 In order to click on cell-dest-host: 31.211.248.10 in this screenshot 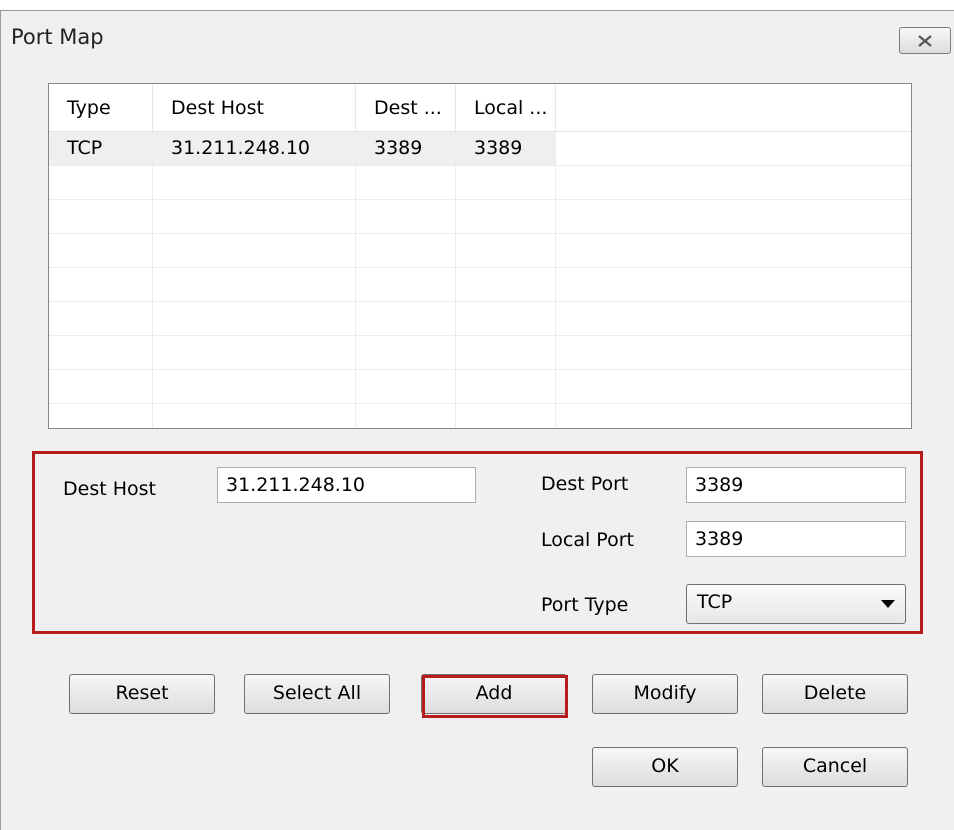, I will do `click(254, 148)`.